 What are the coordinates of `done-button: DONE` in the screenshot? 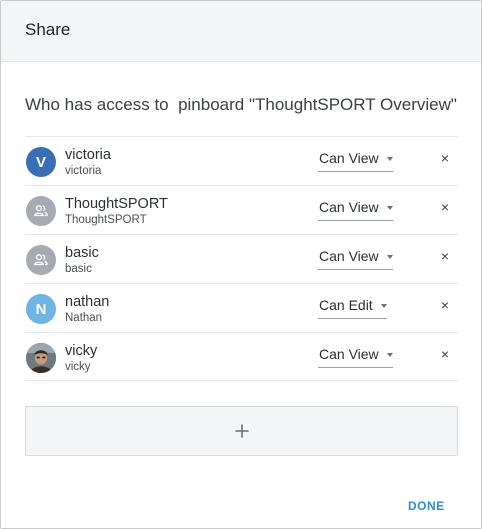 It's located at (426, 506).